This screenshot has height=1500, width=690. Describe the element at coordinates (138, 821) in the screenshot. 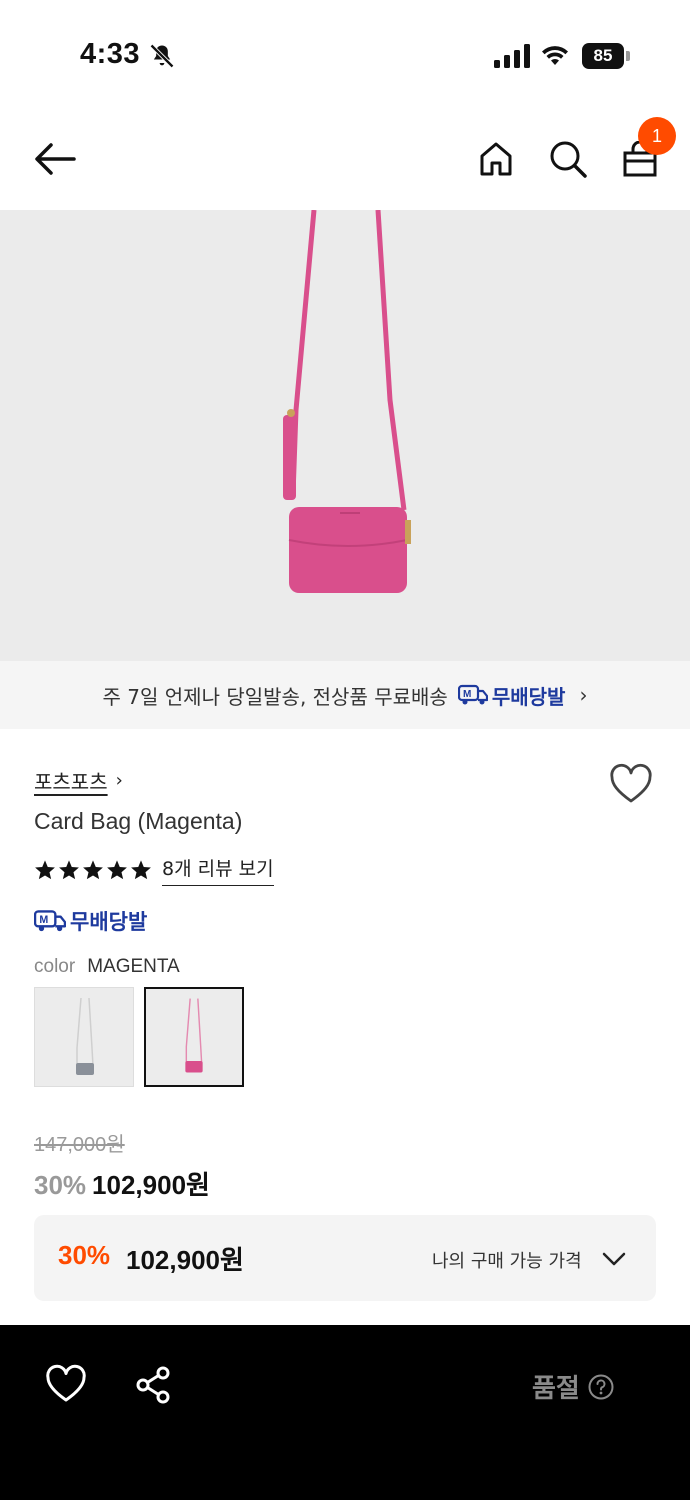

I see `product-name: Card Bag (Magenta)` at that location.